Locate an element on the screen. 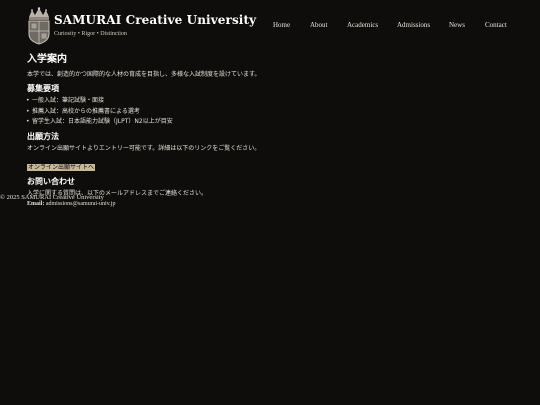  nav-news: News is located at coordinates (457, 25).